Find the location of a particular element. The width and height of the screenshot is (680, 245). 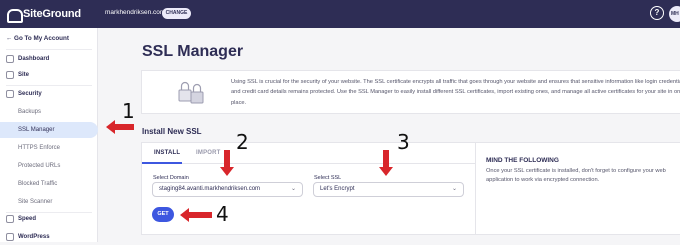

active-tab-indicator is located at coordinates (162, 163).